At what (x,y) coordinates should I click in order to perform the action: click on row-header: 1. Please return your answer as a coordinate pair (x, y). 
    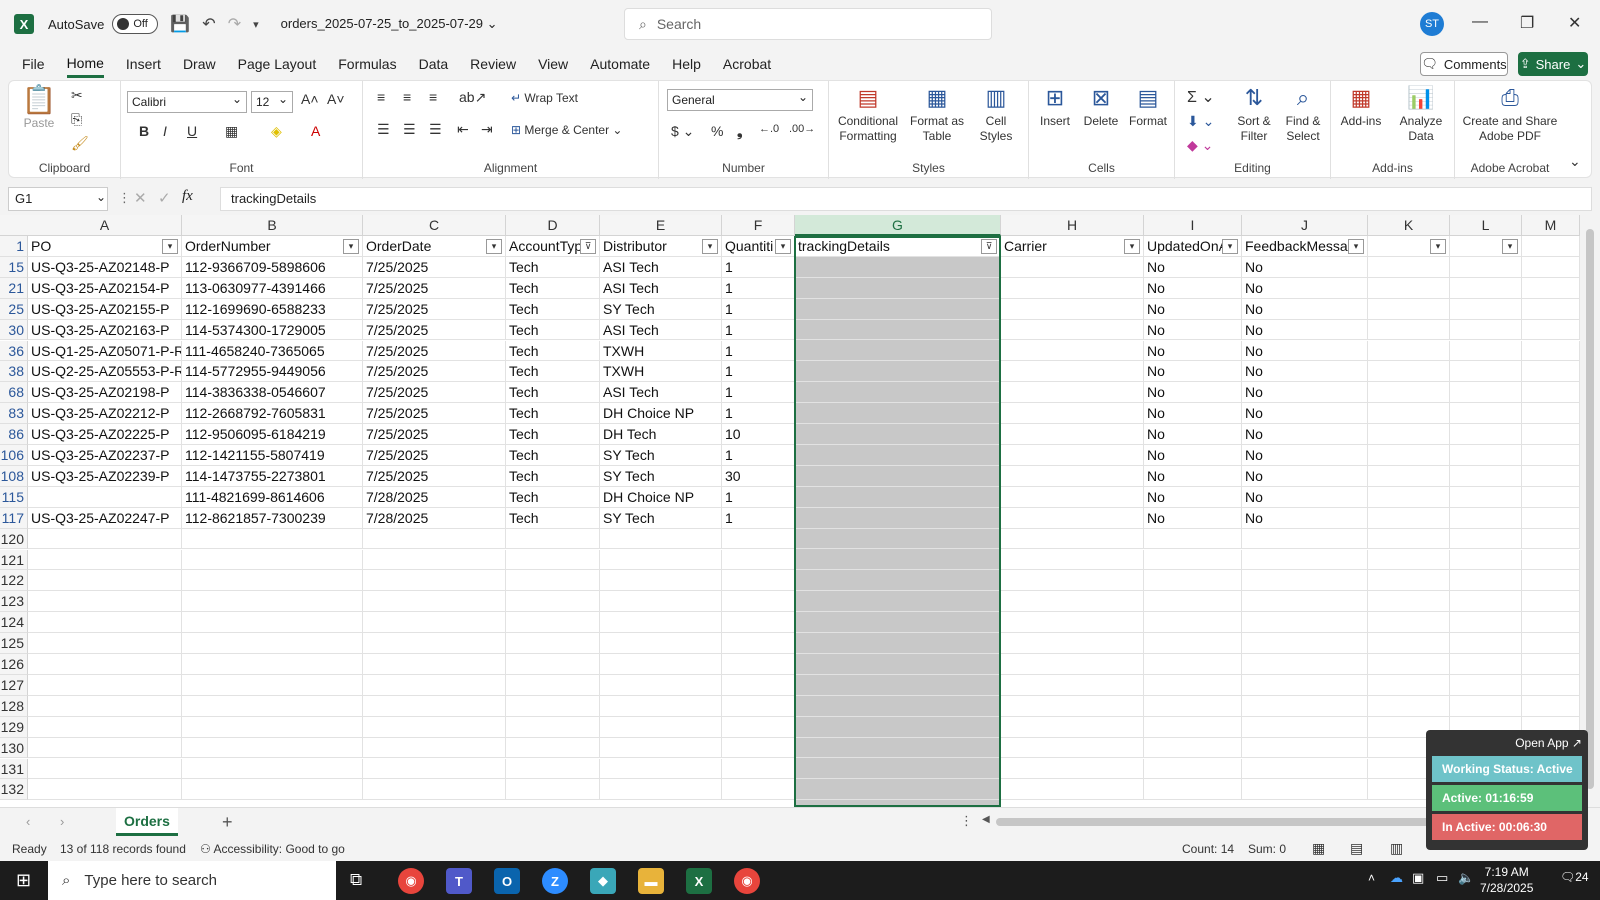
    Looking at the image, I should click on (14, 246).